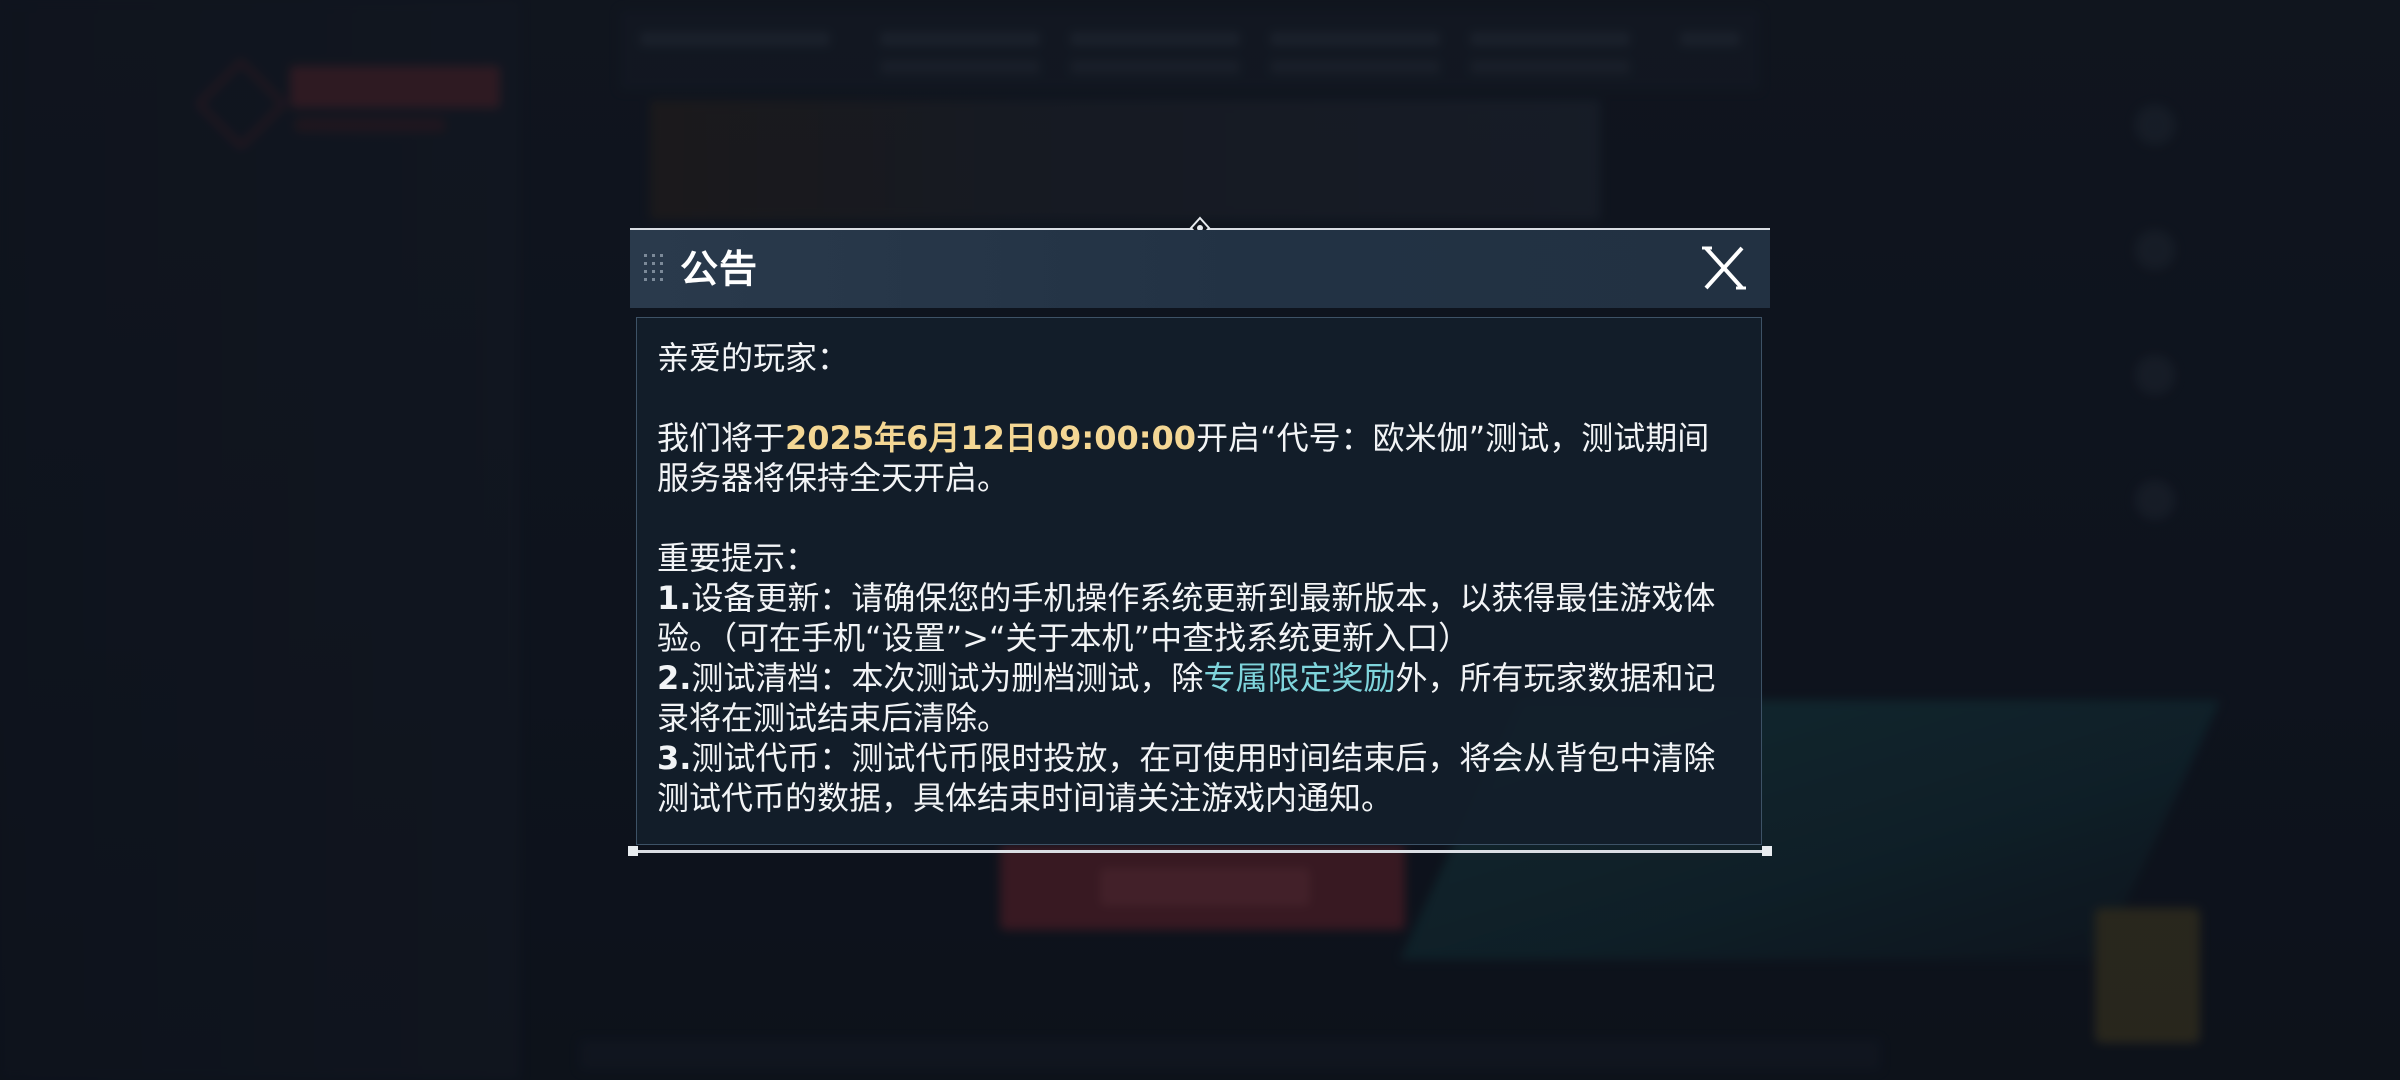 This screenshot has height=1080, width=2400. What do you see at coordinates (654, 269) in the screenshot?
I see `drag-handle-icon` at bounding box center [654, 269].